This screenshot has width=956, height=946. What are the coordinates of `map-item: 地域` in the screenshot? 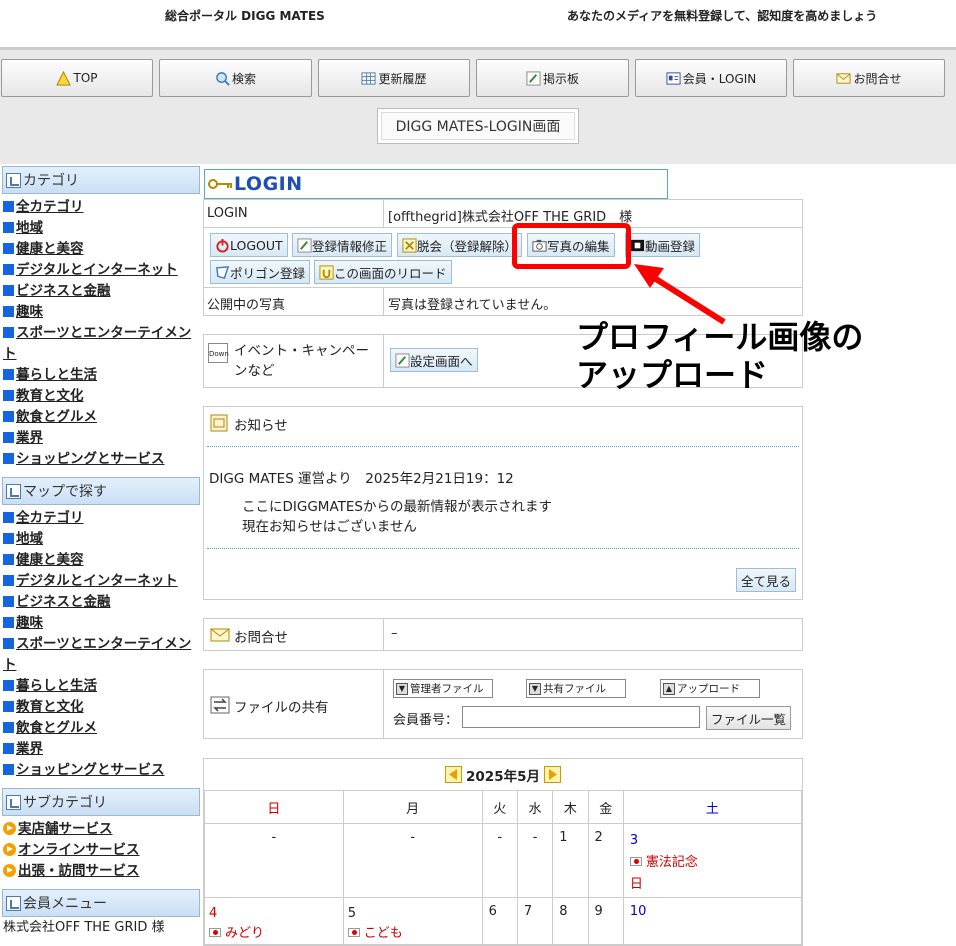 It's located at (101, 539).